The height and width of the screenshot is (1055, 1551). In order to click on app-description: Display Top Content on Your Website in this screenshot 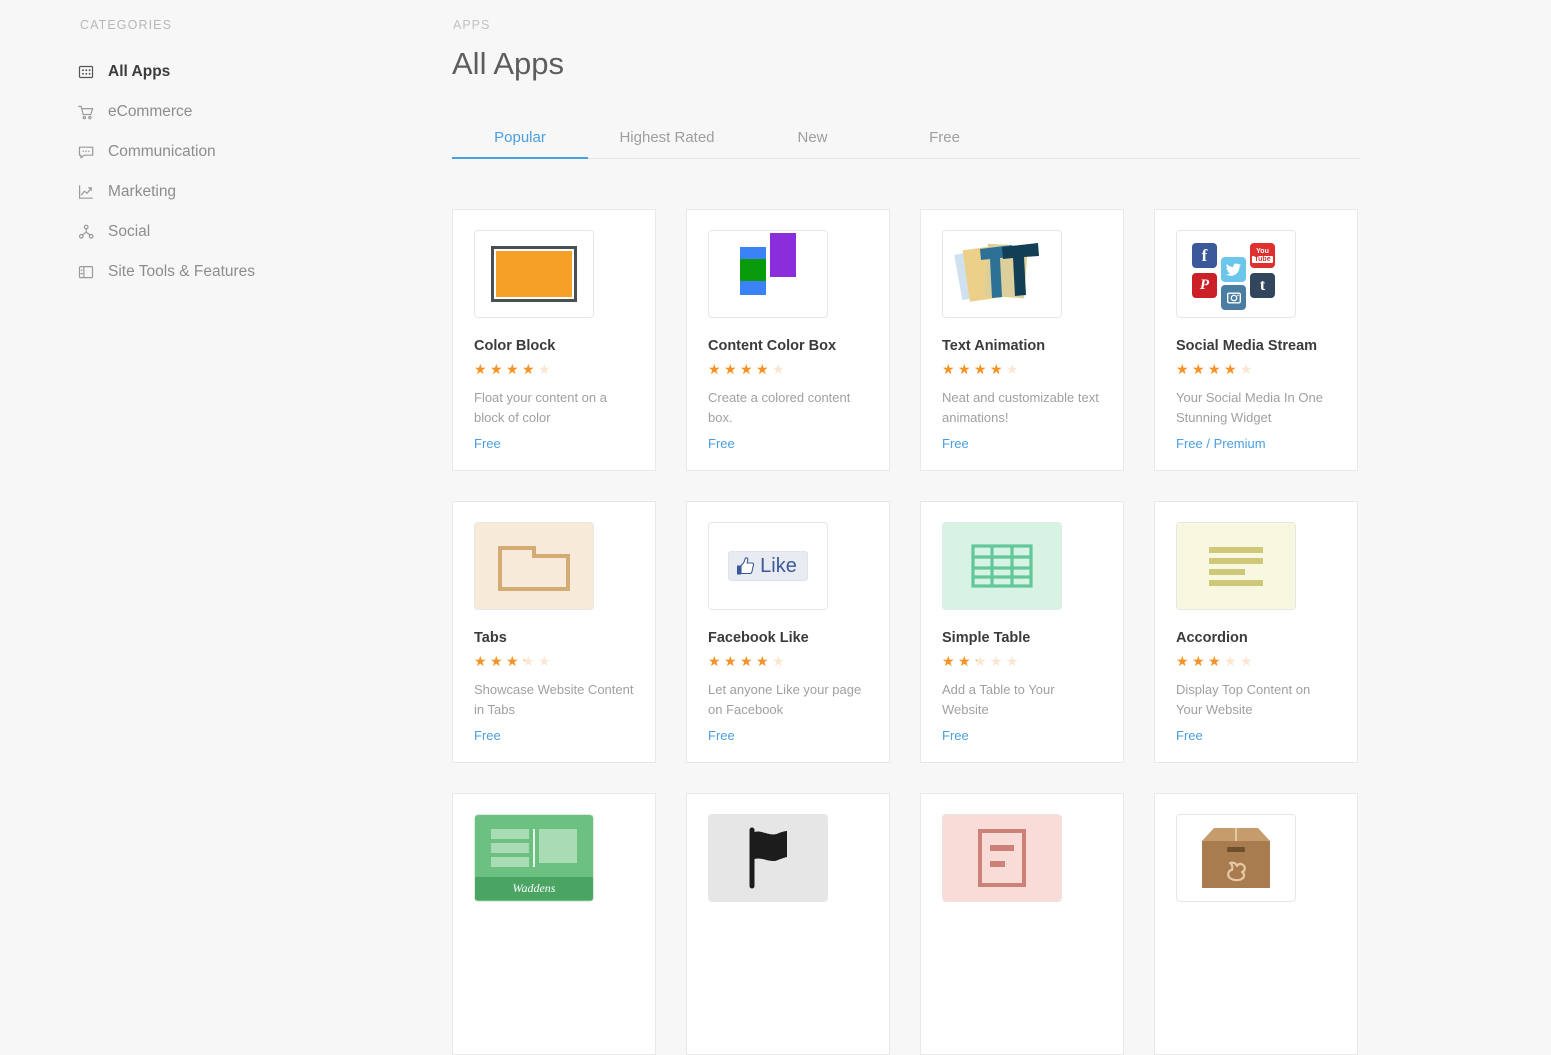, I will do `click(1243, 699)`.